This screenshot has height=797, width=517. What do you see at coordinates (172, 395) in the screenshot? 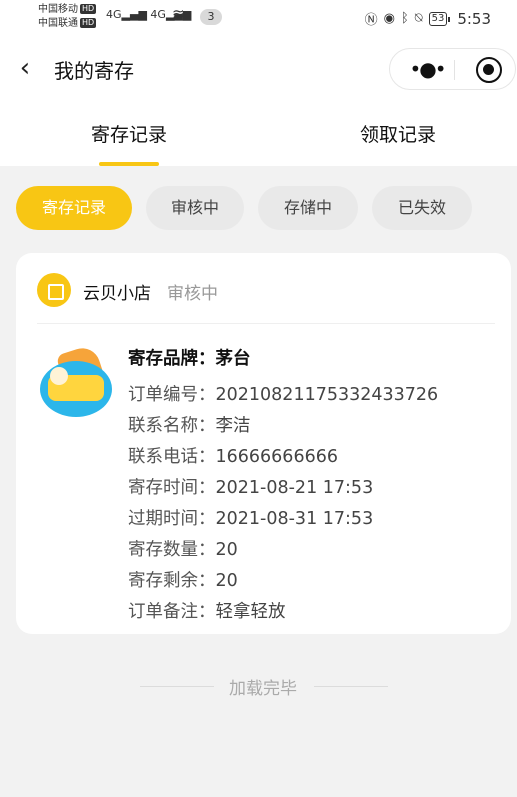
I see `field-label: 订单编号：` at bounding box center [172, 395].